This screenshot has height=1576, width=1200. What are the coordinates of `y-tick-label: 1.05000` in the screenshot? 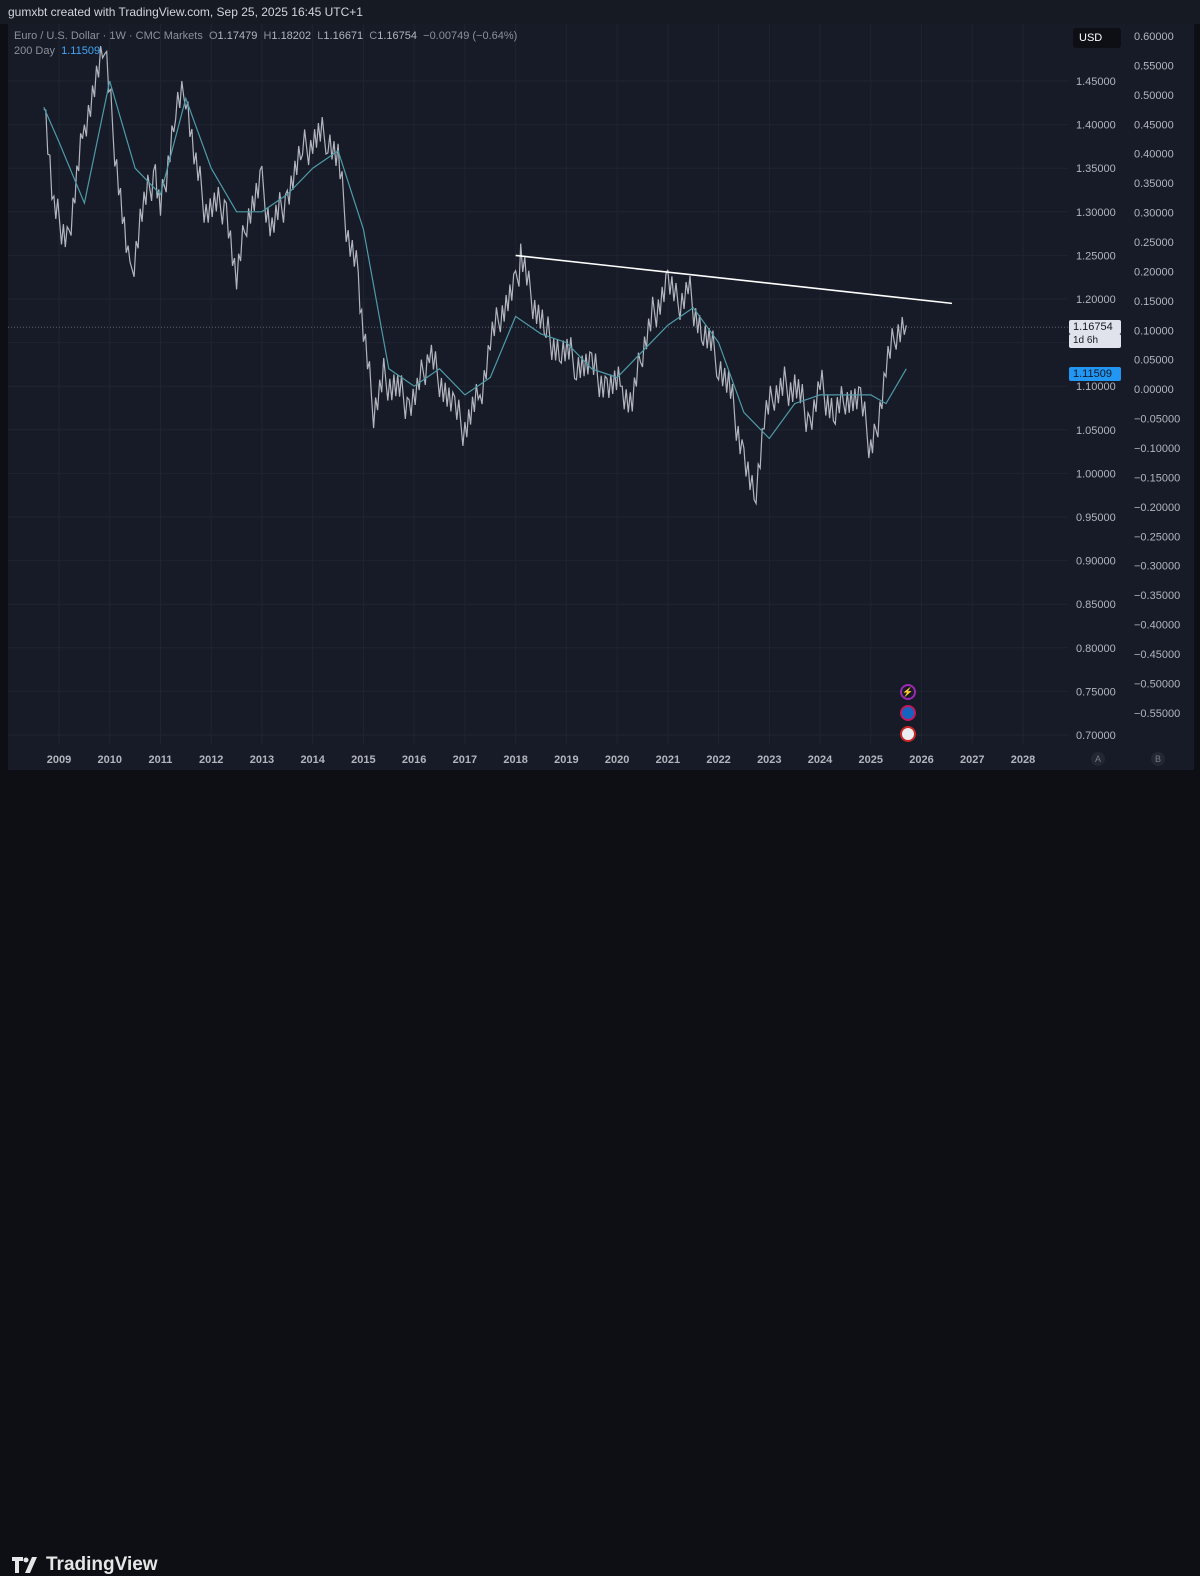 It's located at (1096, 431).